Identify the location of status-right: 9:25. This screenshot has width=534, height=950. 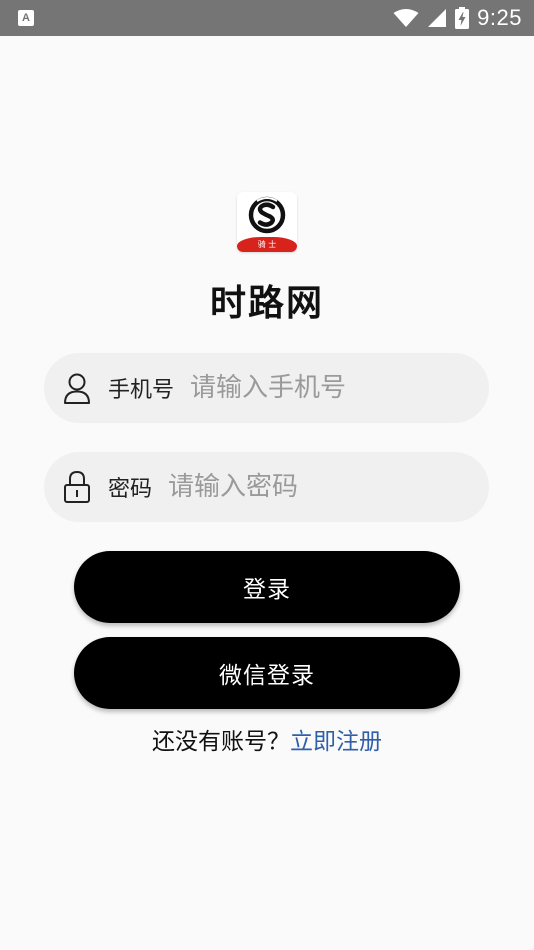
(457, 18).